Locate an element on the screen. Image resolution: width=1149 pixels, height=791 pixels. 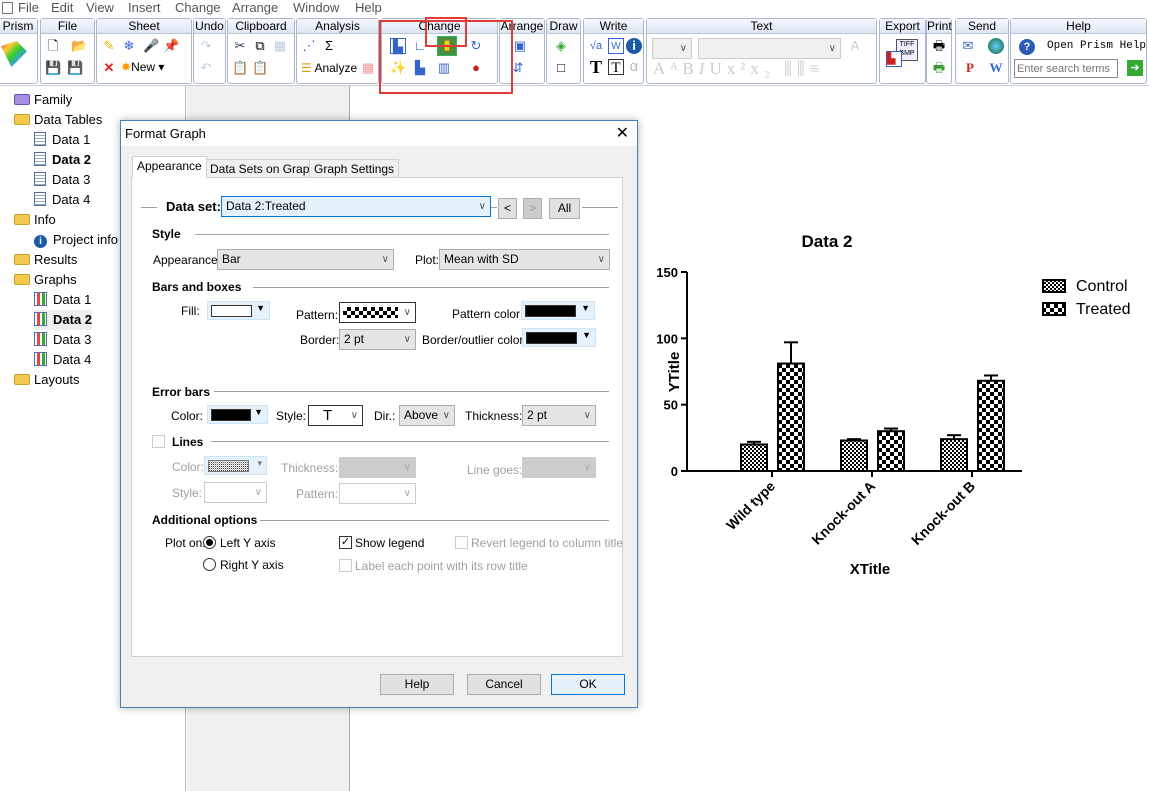
text-icon: T is located at coordinates (596, 67).